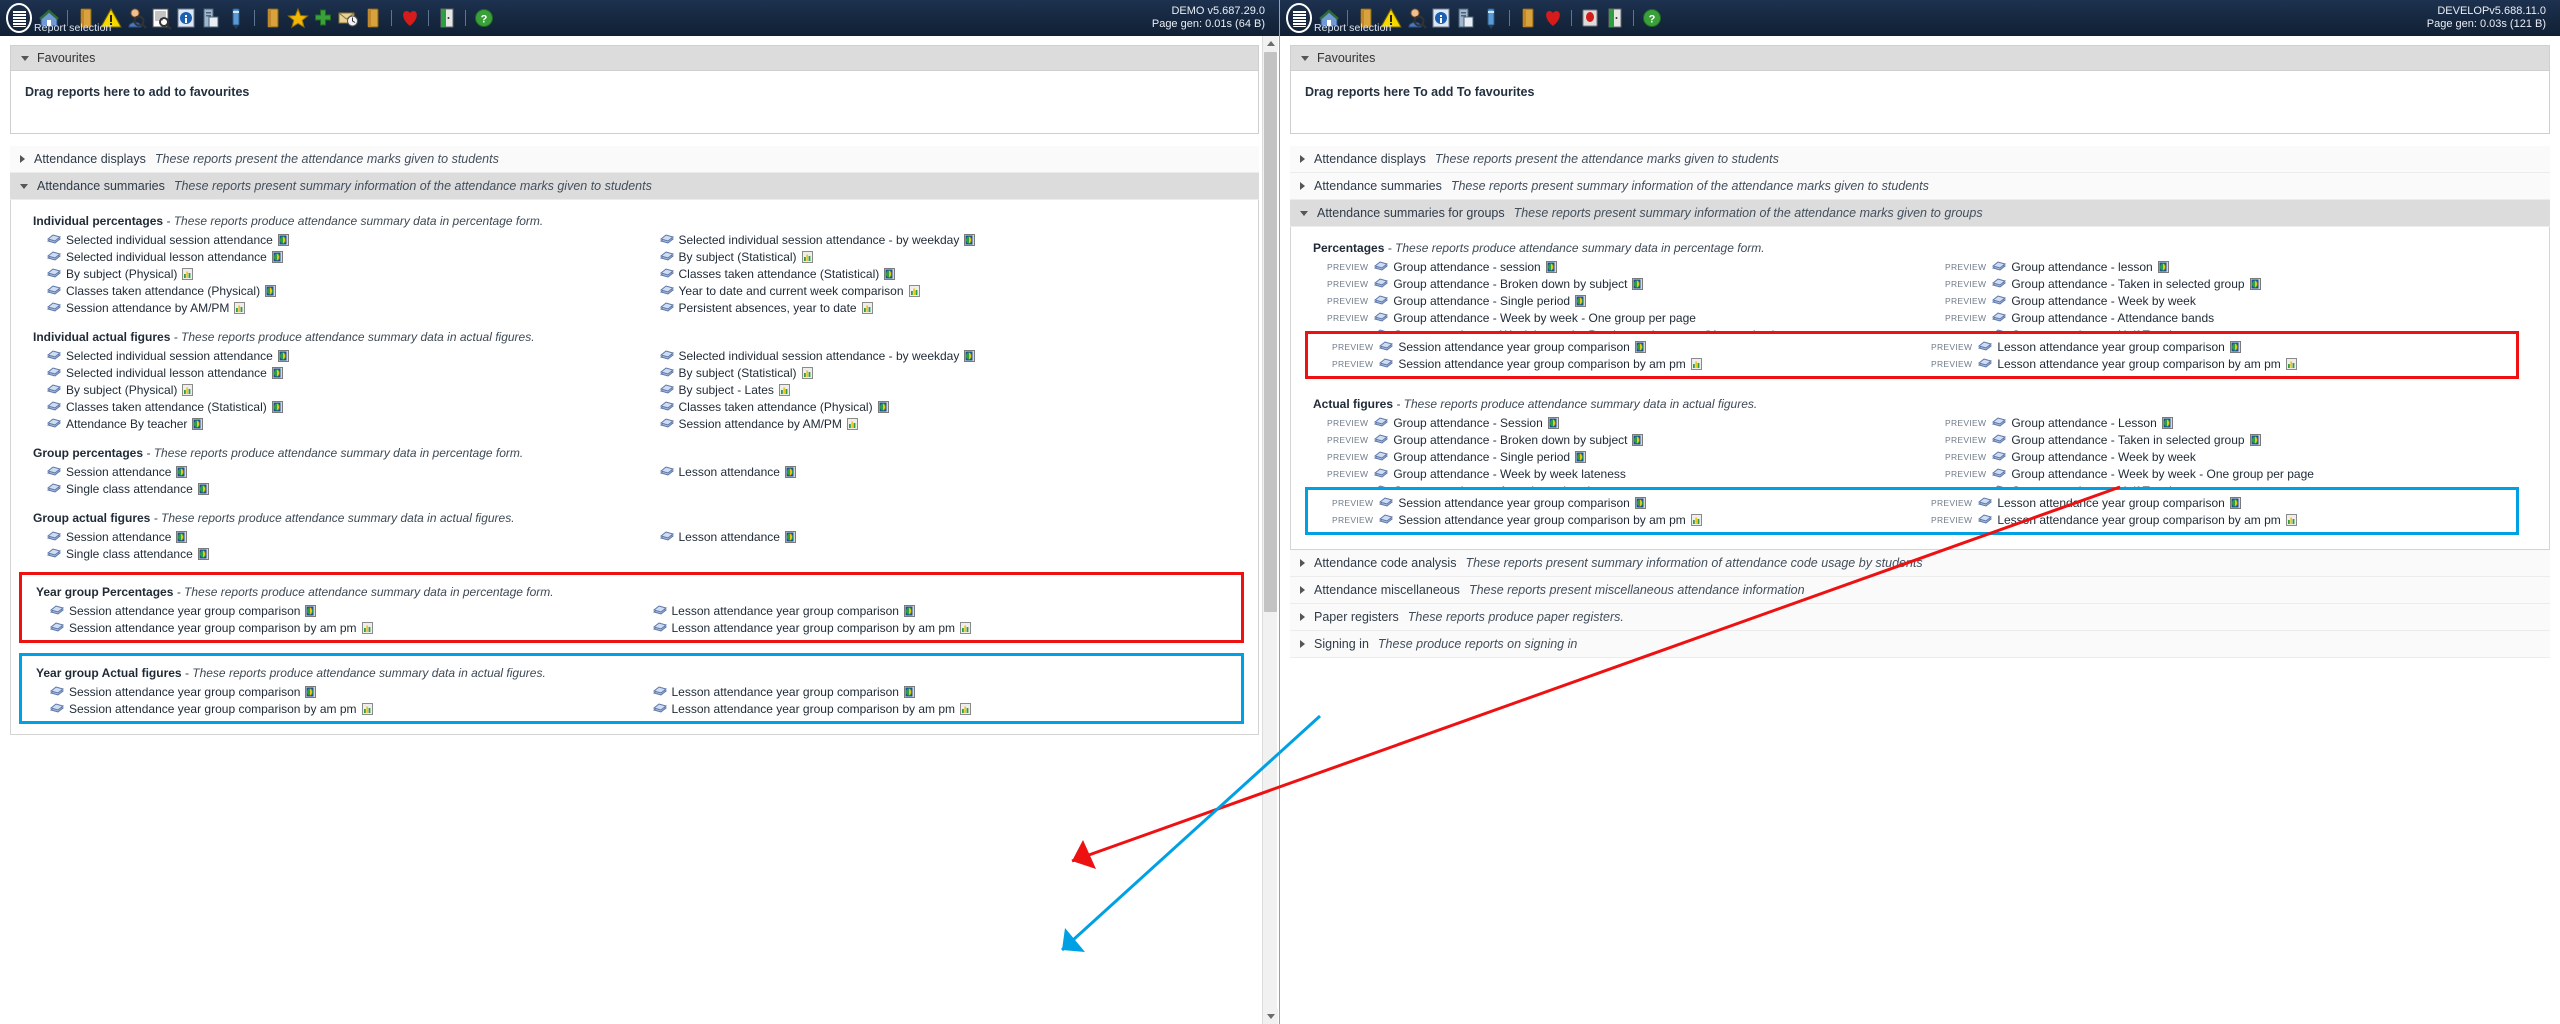 The height and width of the screenshot is (1024, 2560). What do you see at coordinates (348, 18) in the screenshot?
I see `clock-mail-icon` at bounding box center [348, 18].